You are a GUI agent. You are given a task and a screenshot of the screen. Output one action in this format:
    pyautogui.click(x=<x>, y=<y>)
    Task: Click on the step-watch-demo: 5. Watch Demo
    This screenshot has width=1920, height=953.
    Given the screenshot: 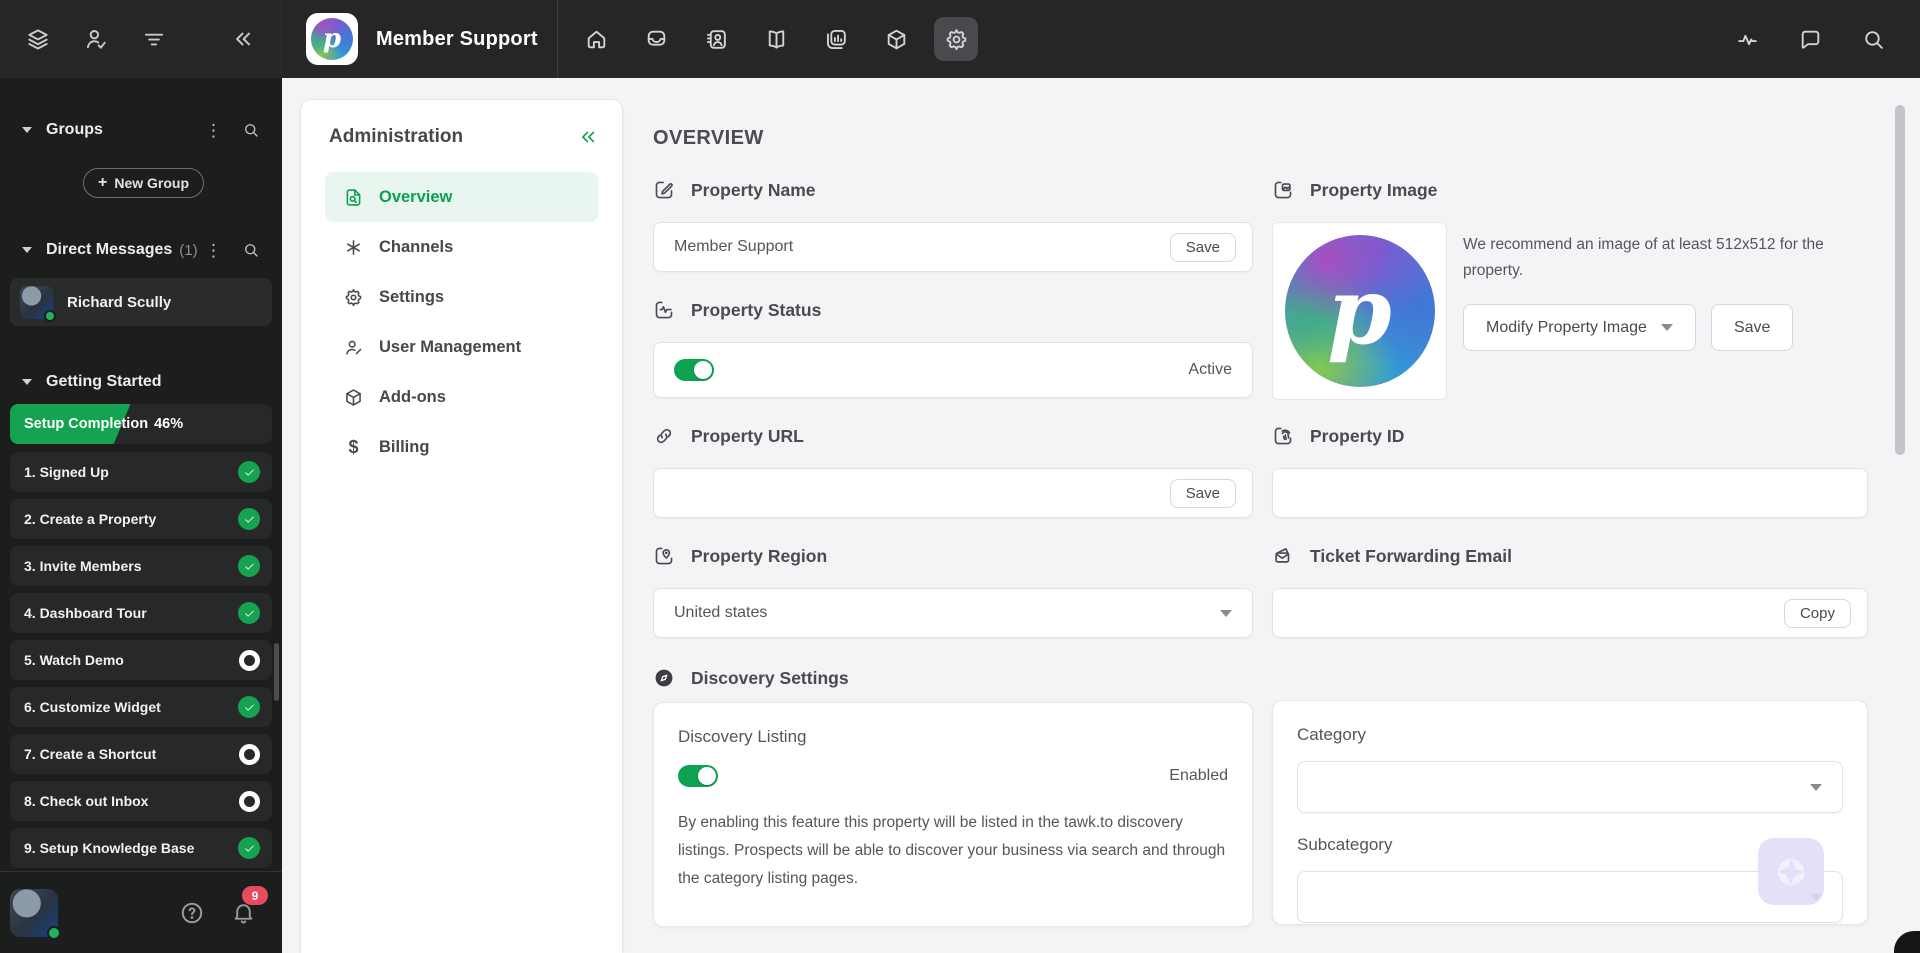 What is the action you would take?
    pyautogui.click(x=141, y=660)
    